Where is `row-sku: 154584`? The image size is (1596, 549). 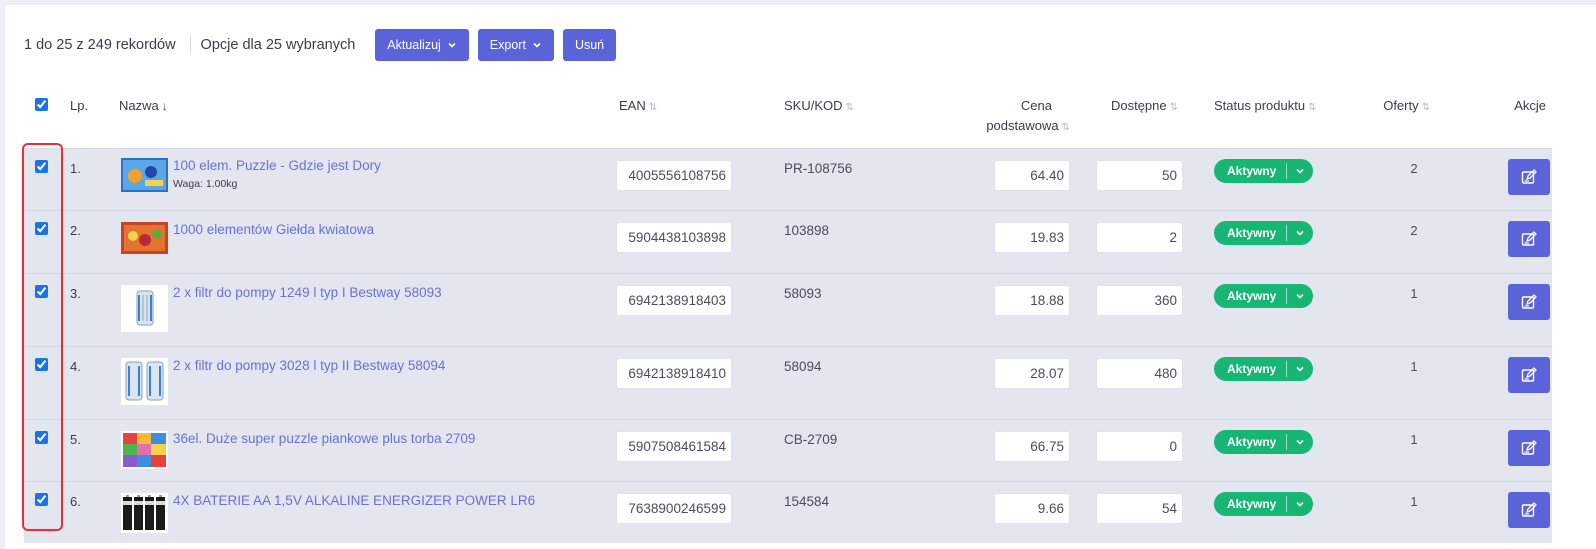 row-sku: 154584 is located at coordinates (807, 501).